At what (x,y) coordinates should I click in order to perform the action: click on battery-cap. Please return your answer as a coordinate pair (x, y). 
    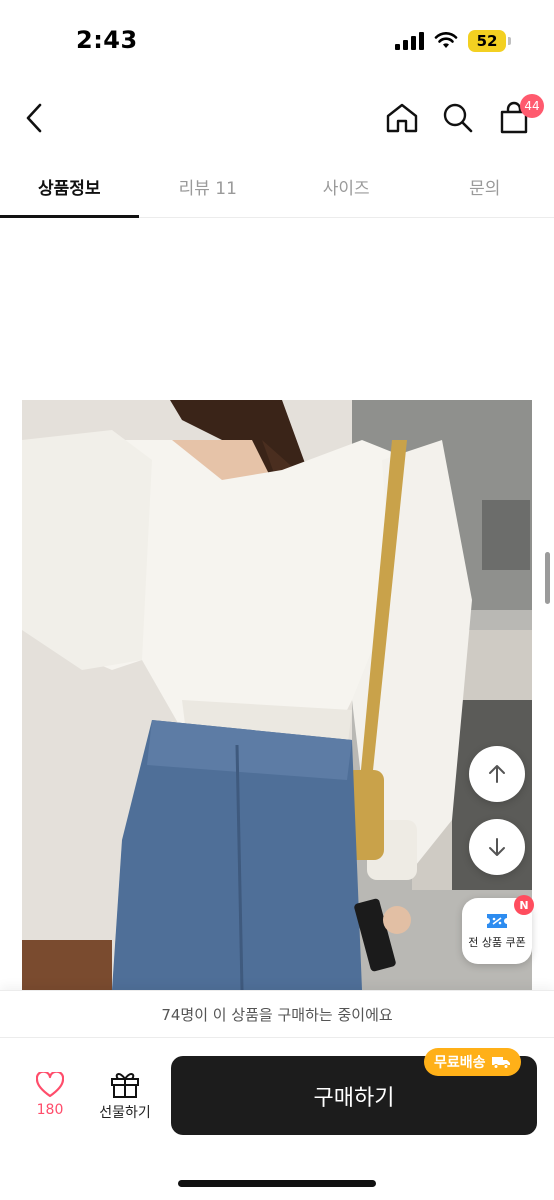
    Looking at the image, I should click on (509, 41).